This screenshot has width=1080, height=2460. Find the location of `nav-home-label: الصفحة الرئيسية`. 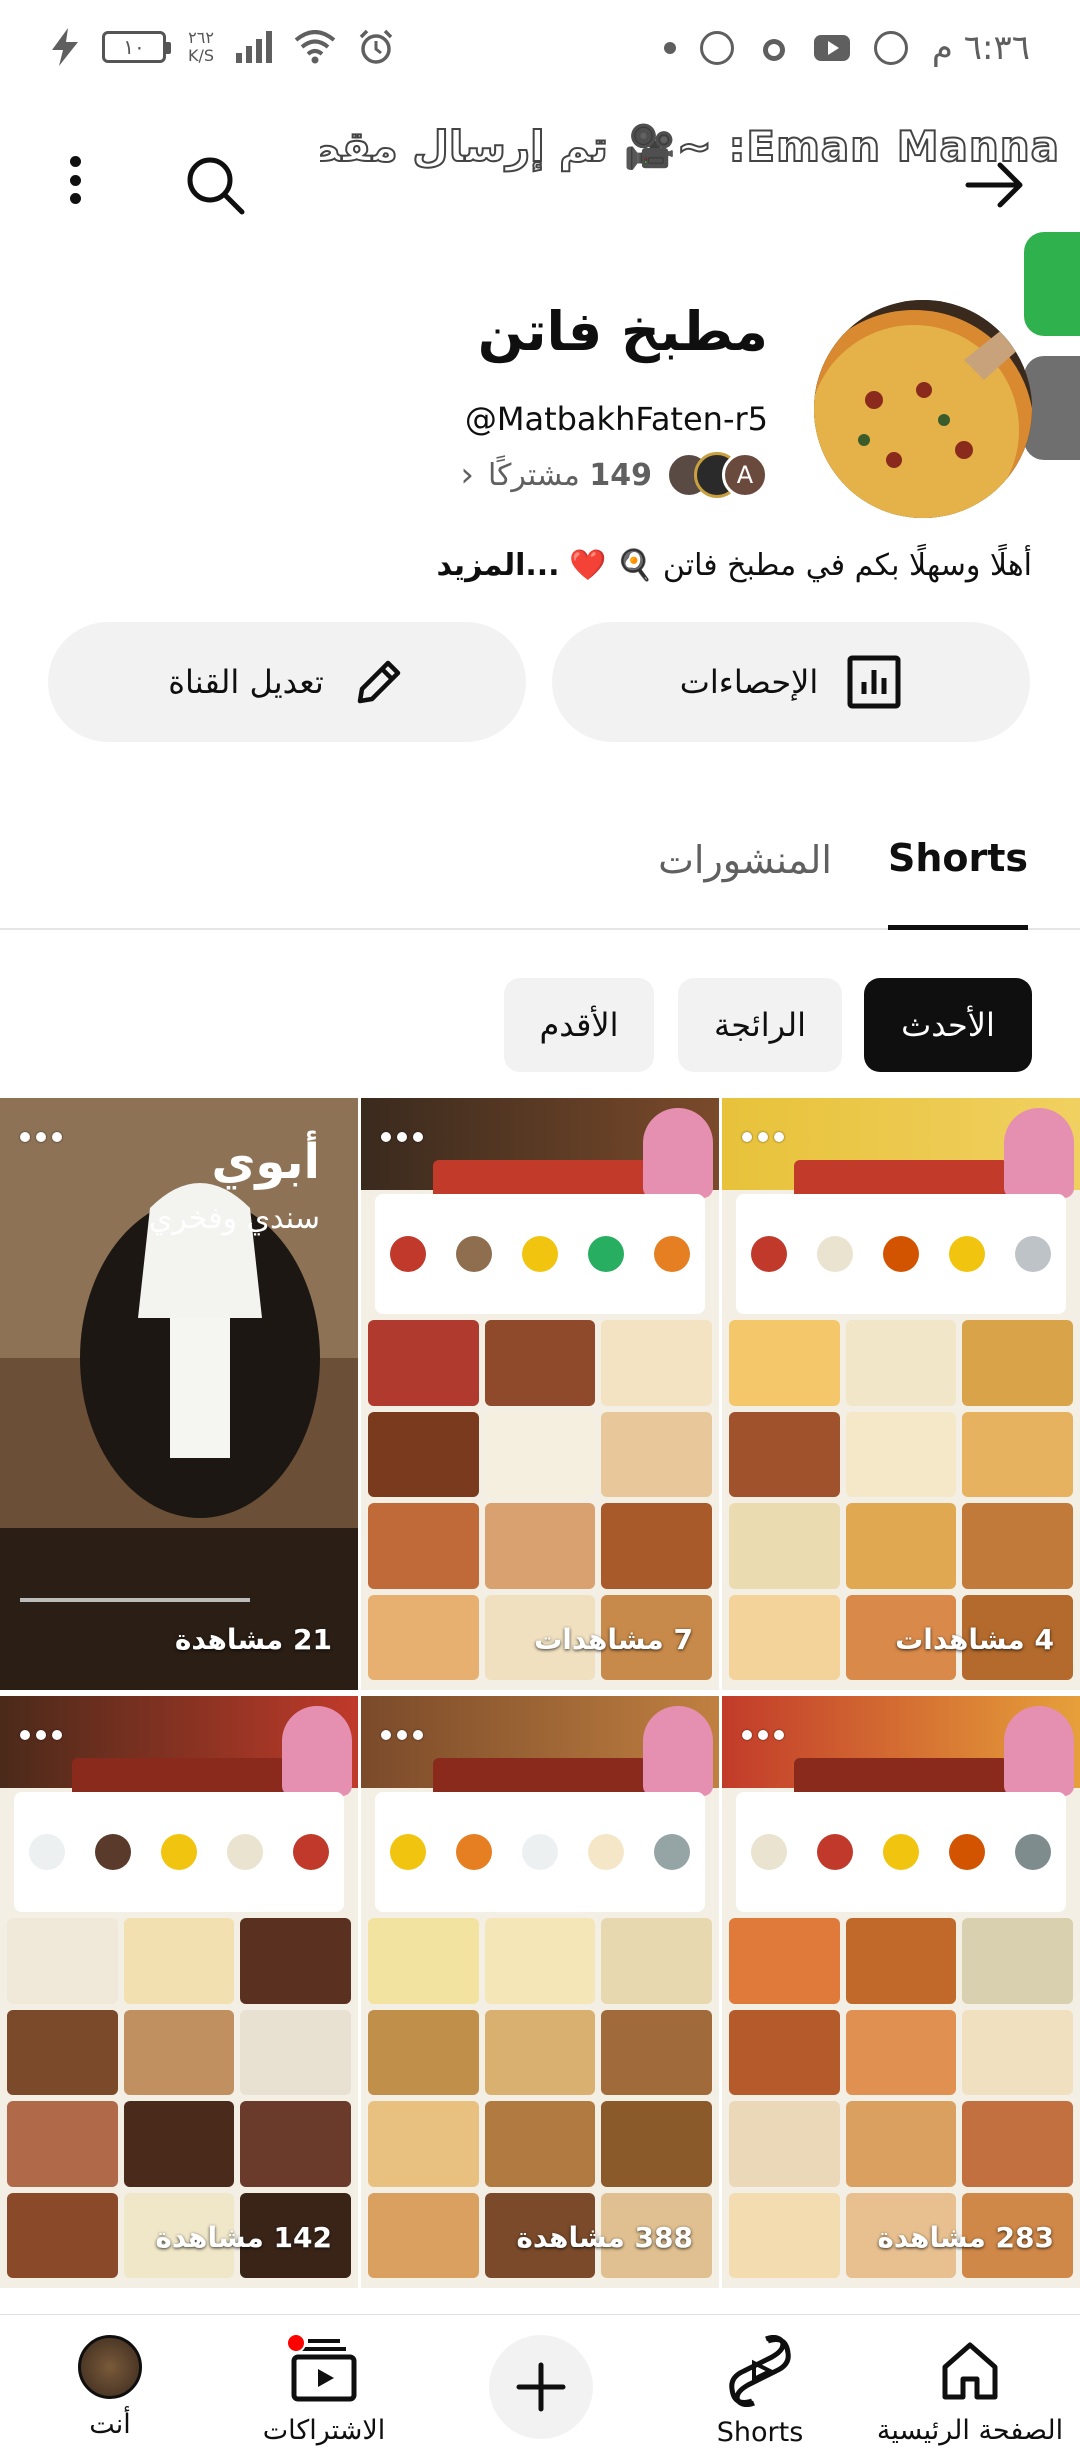

nav-home-label: الصفحة الرئيسية is located at coordinates (970, 2430).